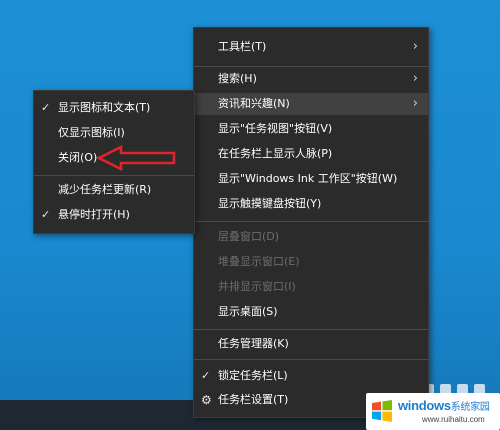 The width and height of the screenshot is (500, 430). What do you see at coordinates (311, 262) in the screenshot?
I see `menu-item-stack-windows: 堆叠显示窗口(E)` at bounding box center [311, 262].